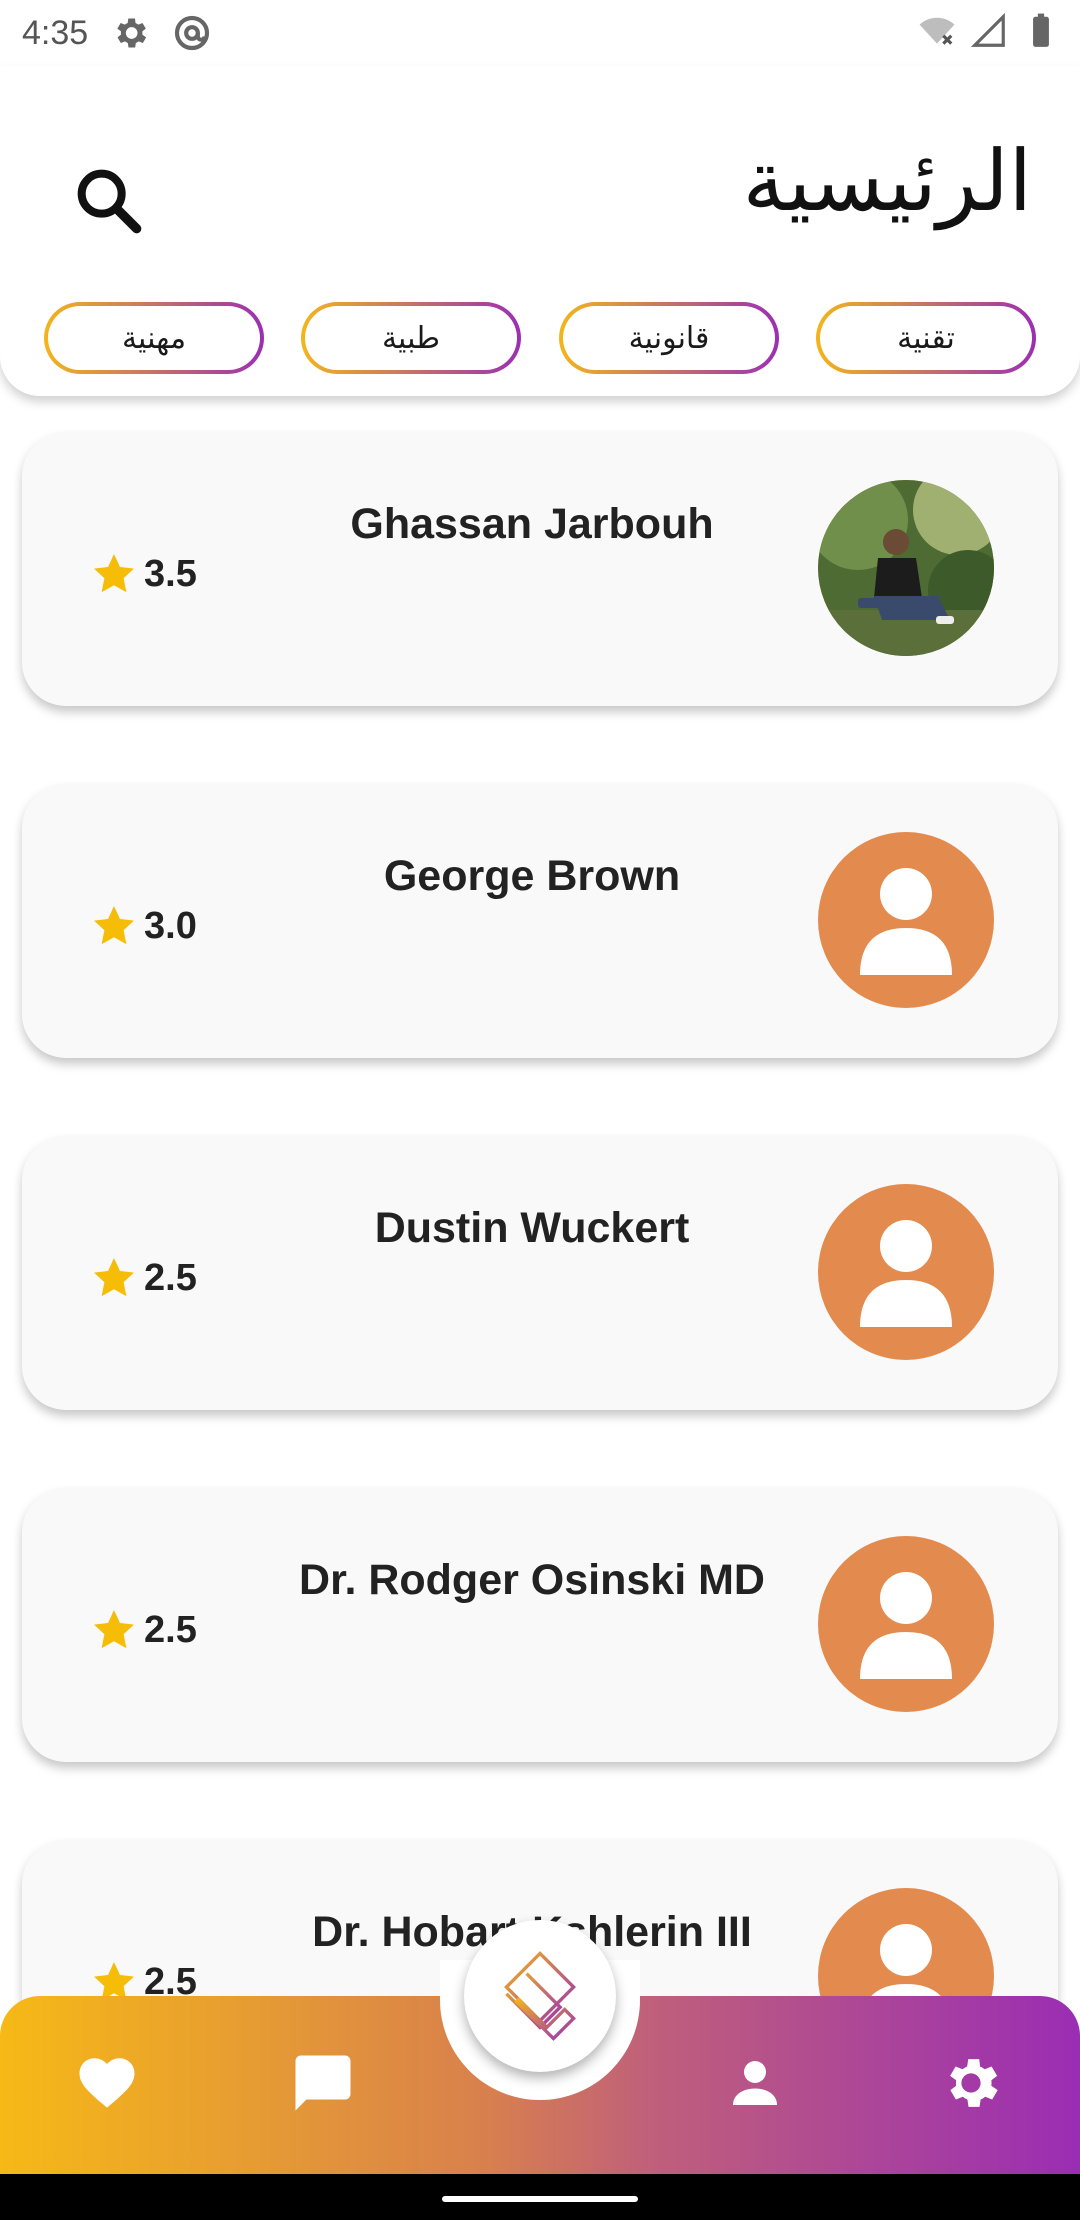 The width and height of the screenshot is (1080, 2220). I want to click on status-time: 4:35, so click(55, 32).